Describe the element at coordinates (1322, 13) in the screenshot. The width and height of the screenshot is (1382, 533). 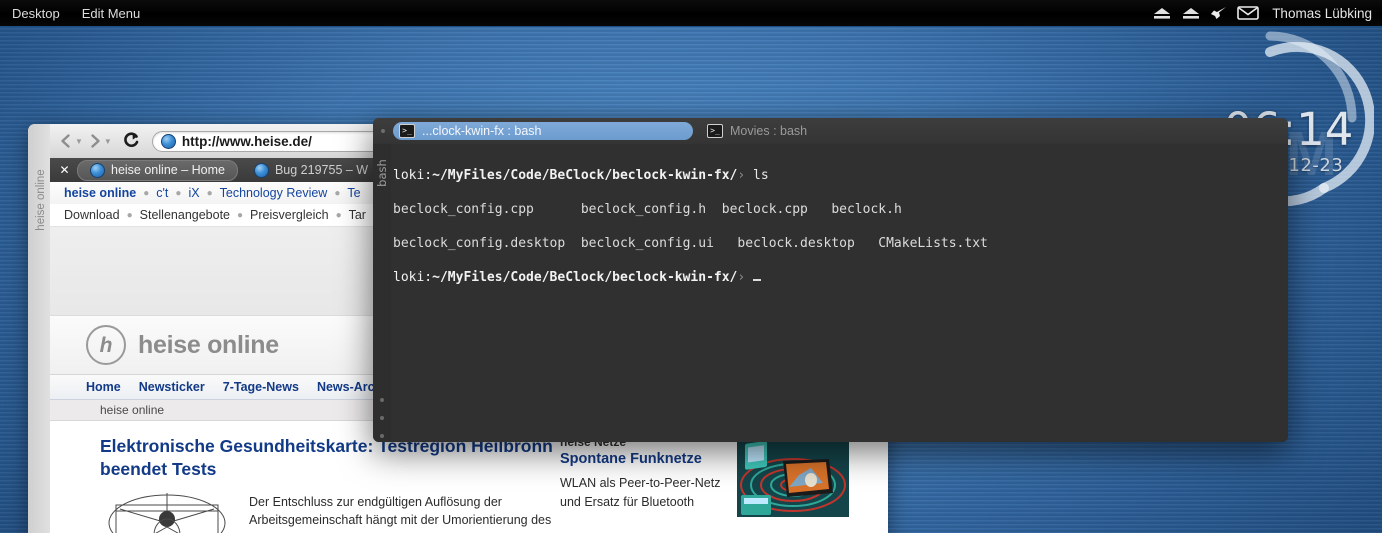
I see `user-name-label: Thomas Lübking` at that location.